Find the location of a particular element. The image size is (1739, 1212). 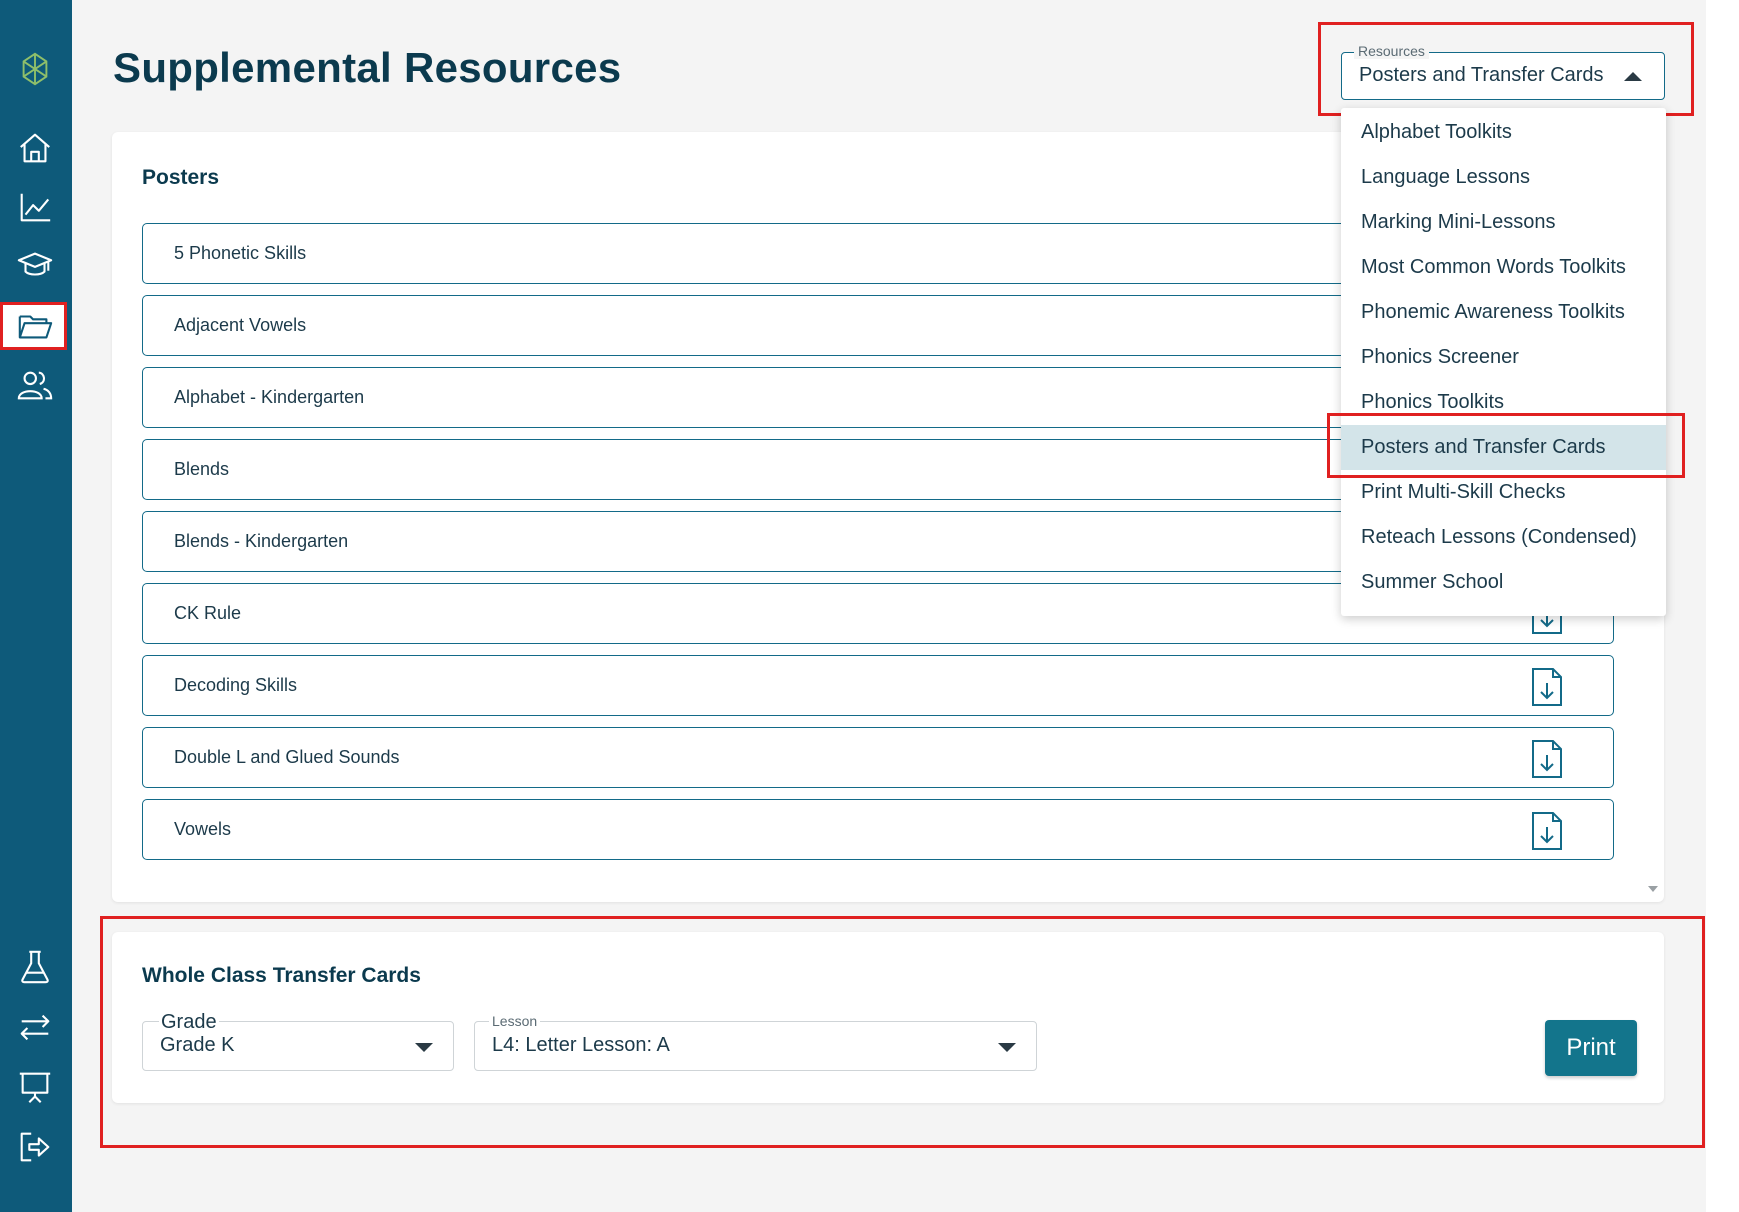

poster-row: Decoding Skills is located at coordinates (878, 685).